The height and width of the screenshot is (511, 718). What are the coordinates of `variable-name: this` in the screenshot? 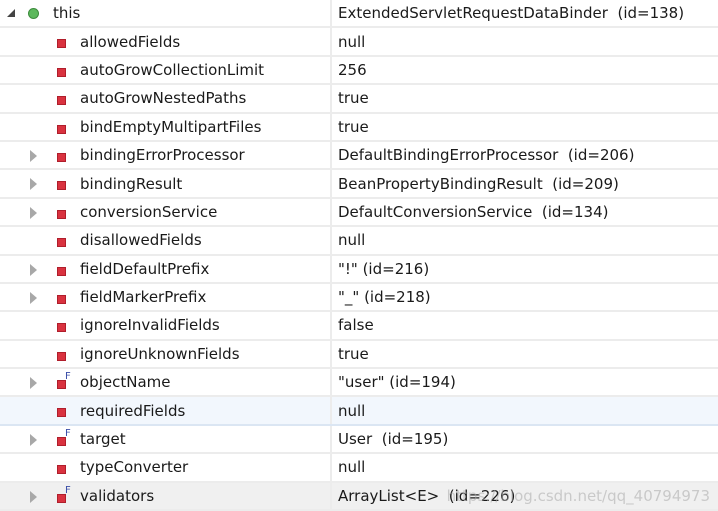 It's located at (67, 13).